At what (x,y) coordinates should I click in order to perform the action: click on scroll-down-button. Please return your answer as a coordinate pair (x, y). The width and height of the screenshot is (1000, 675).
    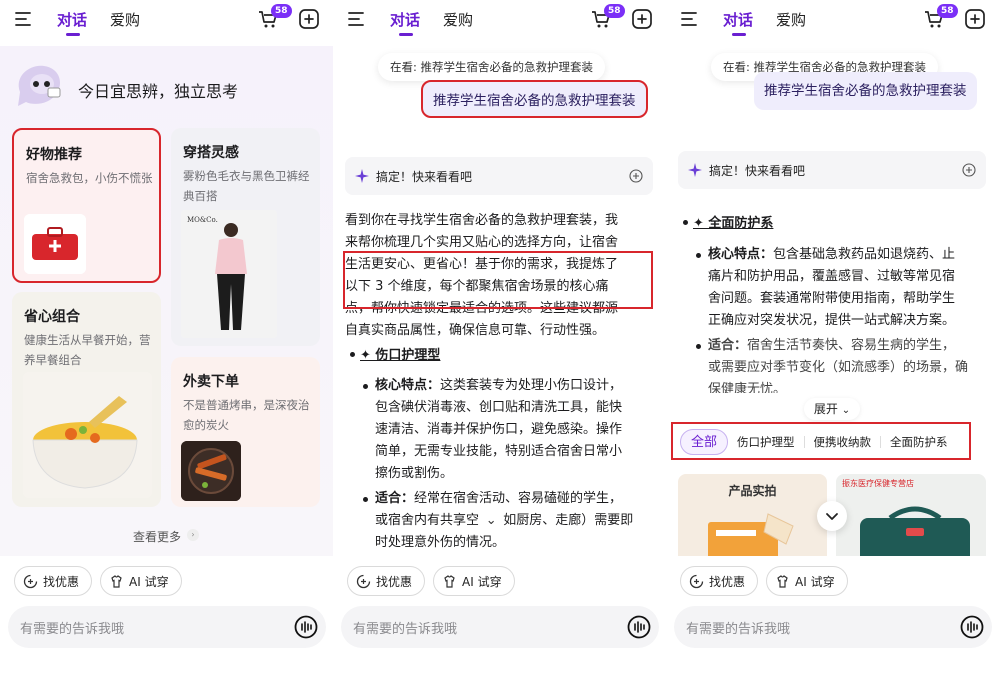
    Looking at the image, I should click on (832, 516).